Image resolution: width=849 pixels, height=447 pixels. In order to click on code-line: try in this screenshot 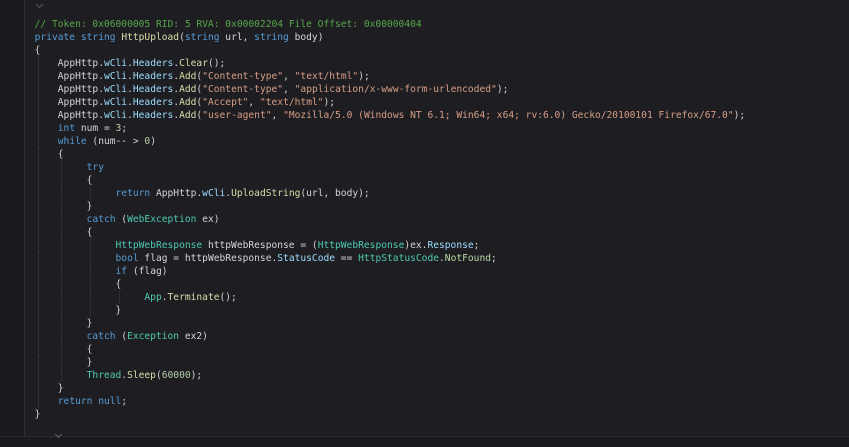, I will do `click(424, 167)`.